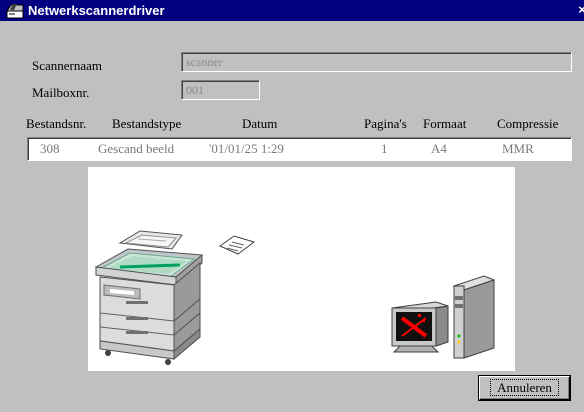 This screenshot has height=412, width=584. I want to click on window-title: Netwerkscannerdriver, so click(96, 10).